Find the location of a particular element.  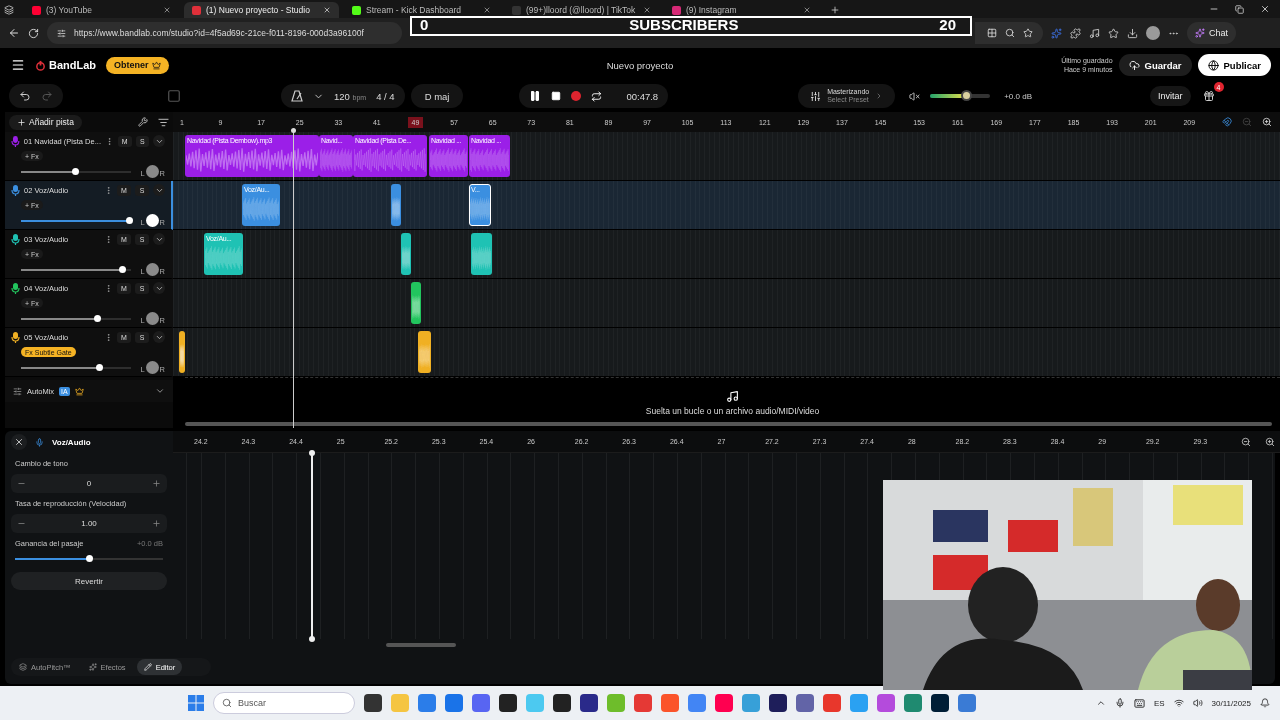

publish-button: Publicar is located at coordinates (1234, 65).